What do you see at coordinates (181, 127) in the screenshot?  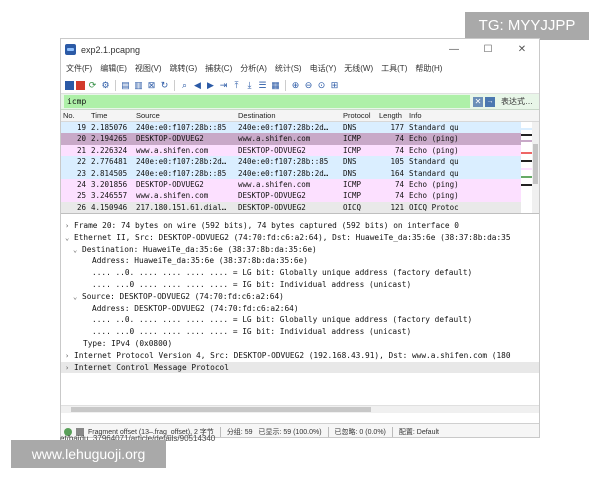 I see `packet-source: 240e:e0:f107:28b::85` at bounding box center [181, 127].